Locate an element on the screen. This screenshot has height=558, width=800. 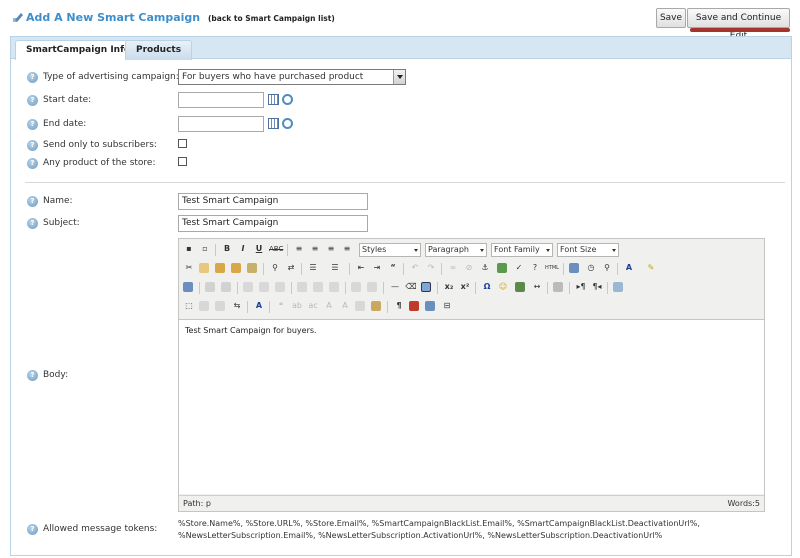
save-icon: ▪ is located at coordinates (189, 249).